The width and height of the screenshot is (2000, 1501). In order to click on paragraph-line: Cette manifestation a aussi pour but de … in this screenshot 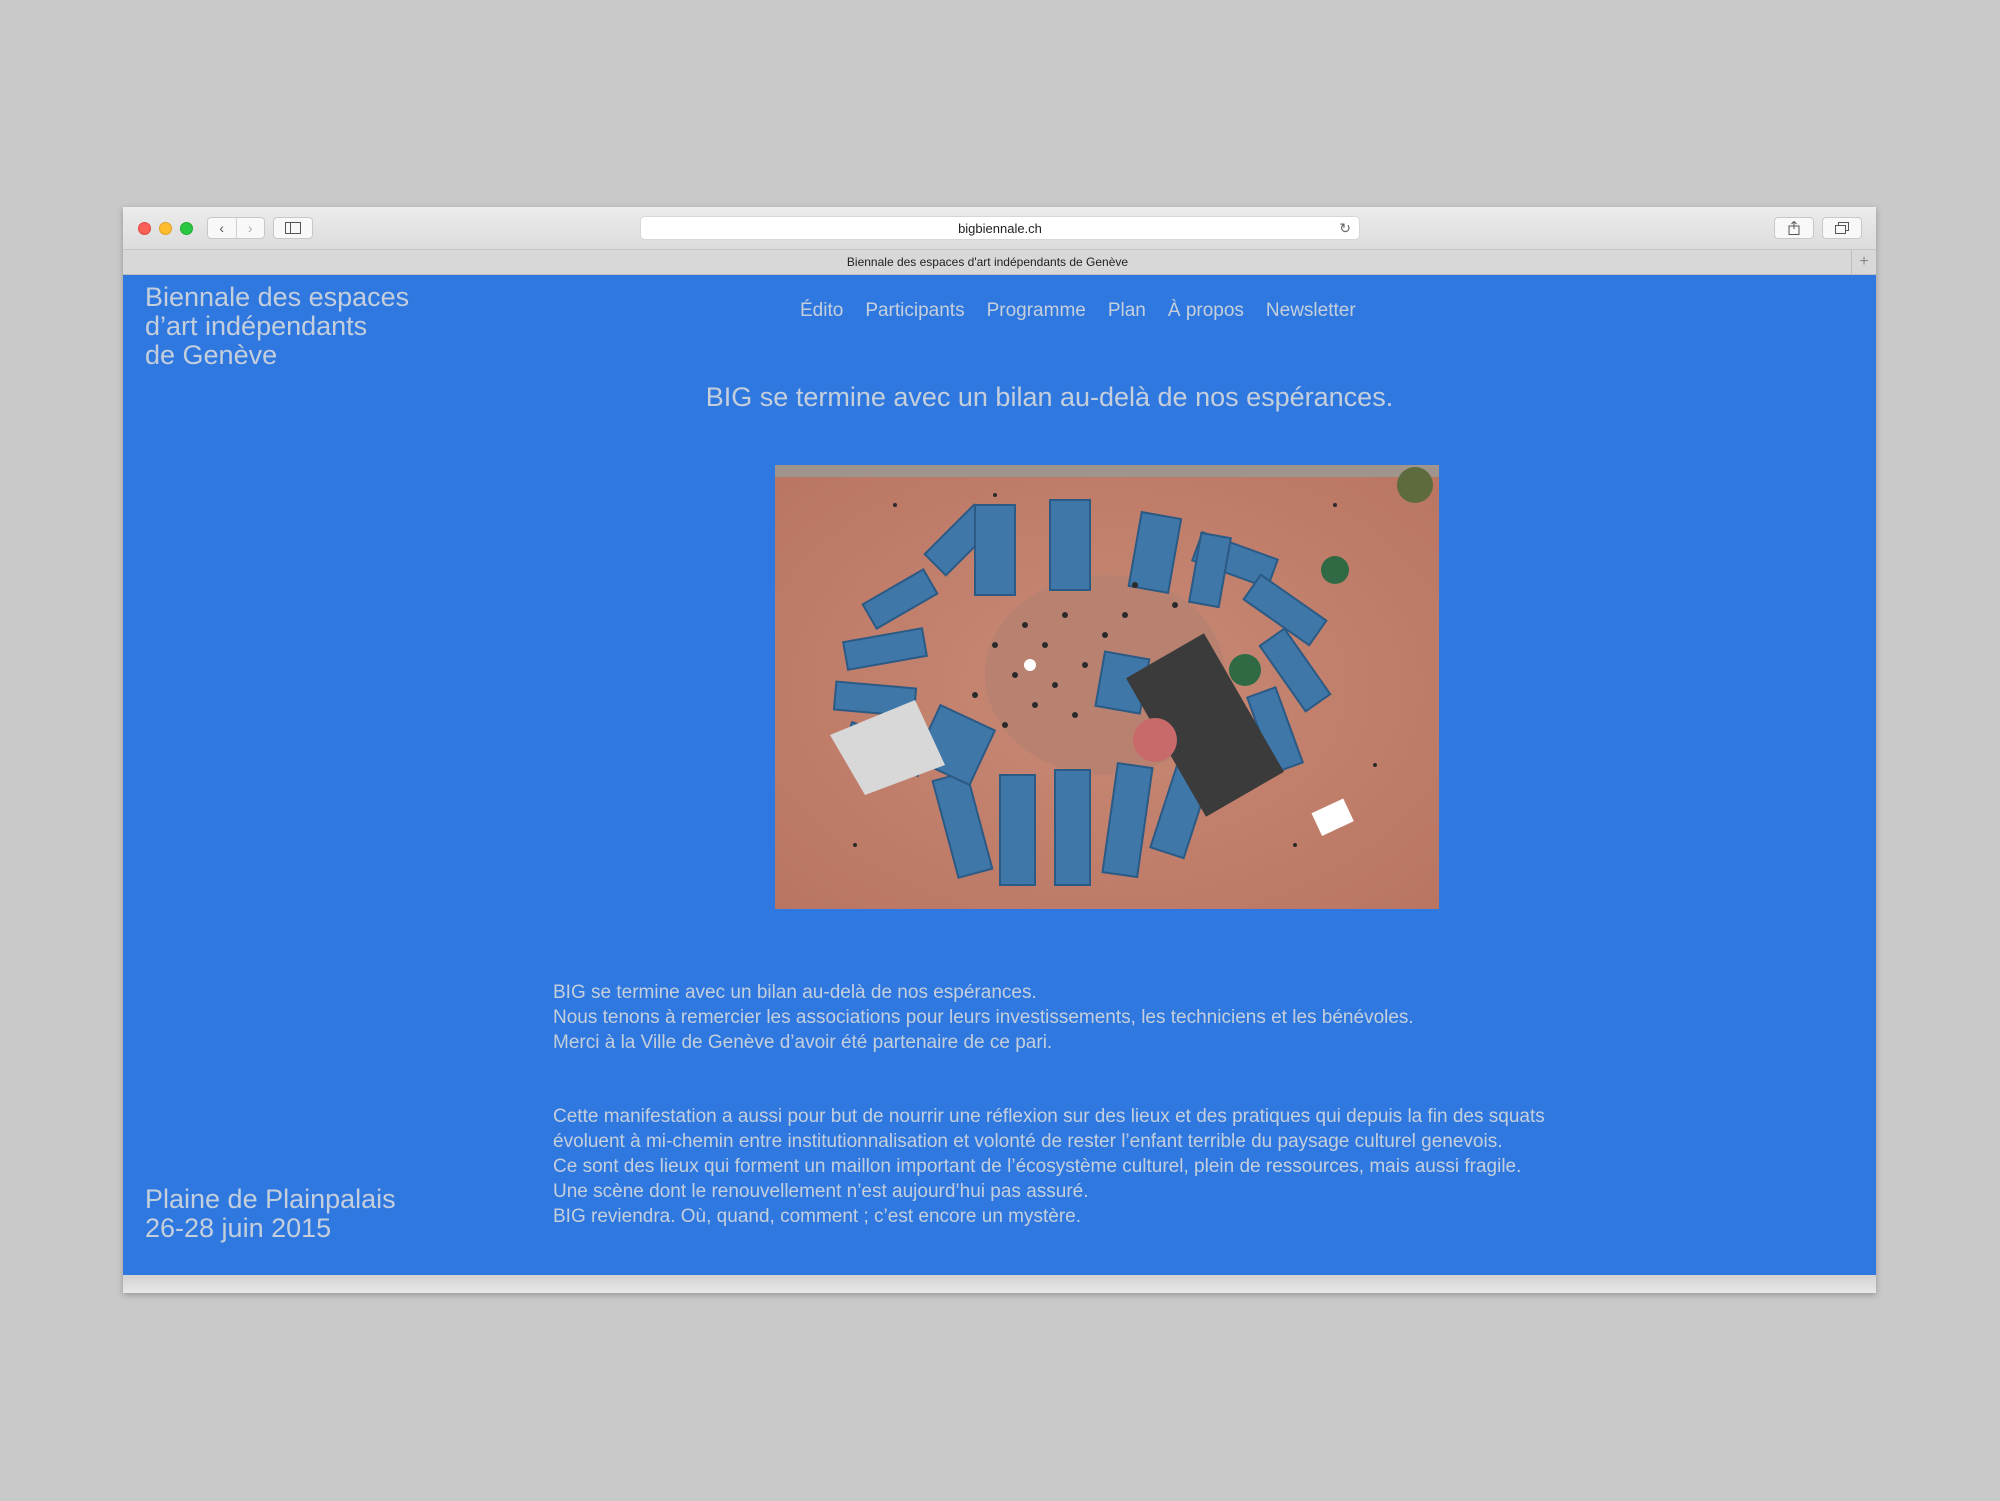, I will do `click(1049, 1116)`.